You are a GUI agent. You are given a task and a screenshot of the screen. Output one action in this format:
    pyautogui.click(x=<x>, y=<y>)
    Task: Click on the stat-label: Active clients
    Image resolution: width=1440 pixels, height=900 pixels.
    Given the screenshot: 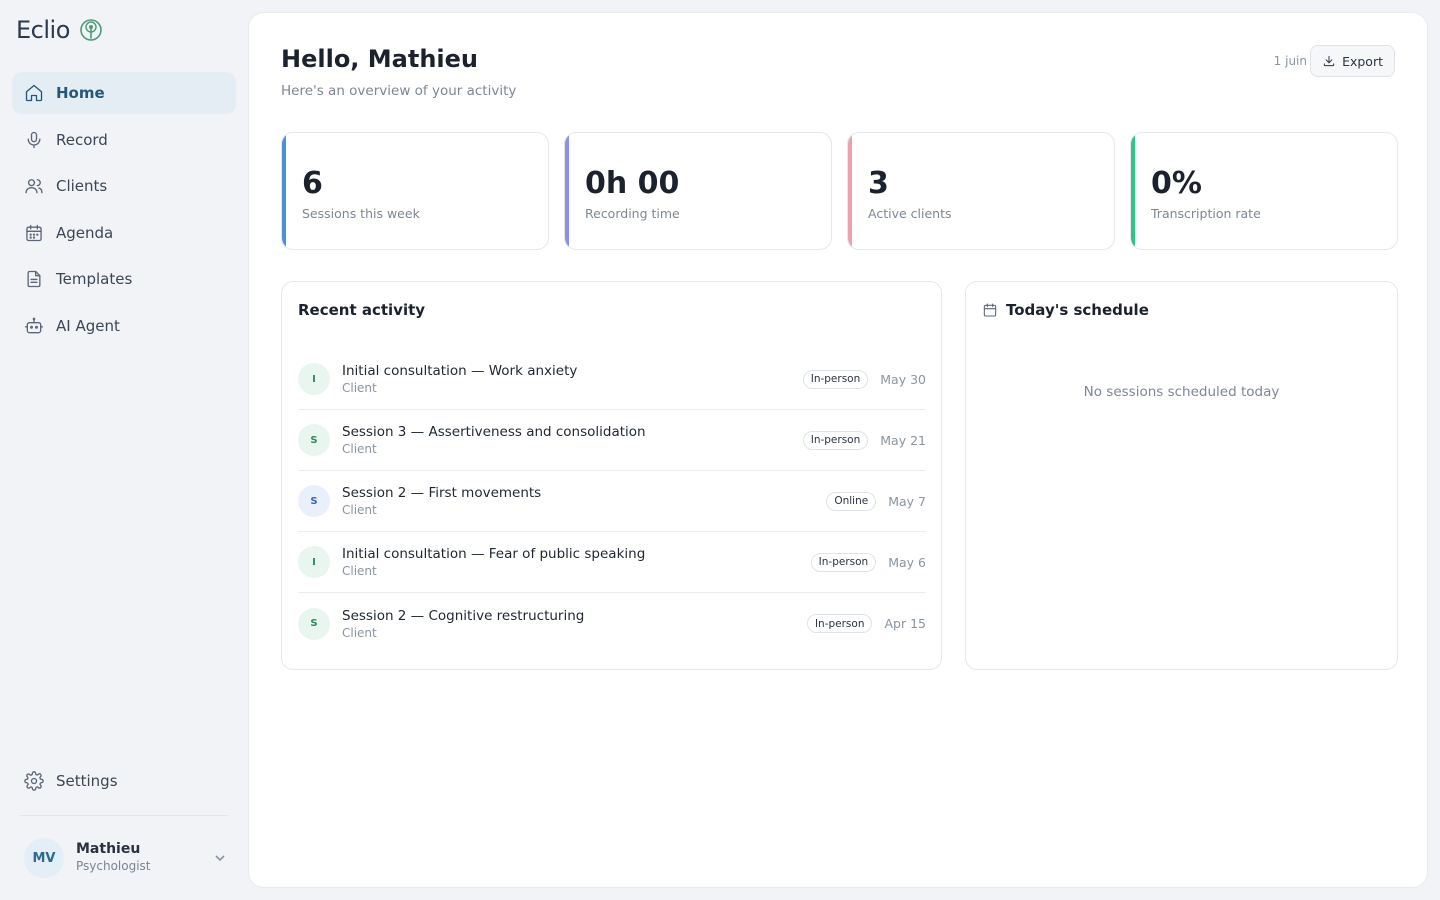 What is the action you would take?
    pyautogui.click(x=910, y=213)
    